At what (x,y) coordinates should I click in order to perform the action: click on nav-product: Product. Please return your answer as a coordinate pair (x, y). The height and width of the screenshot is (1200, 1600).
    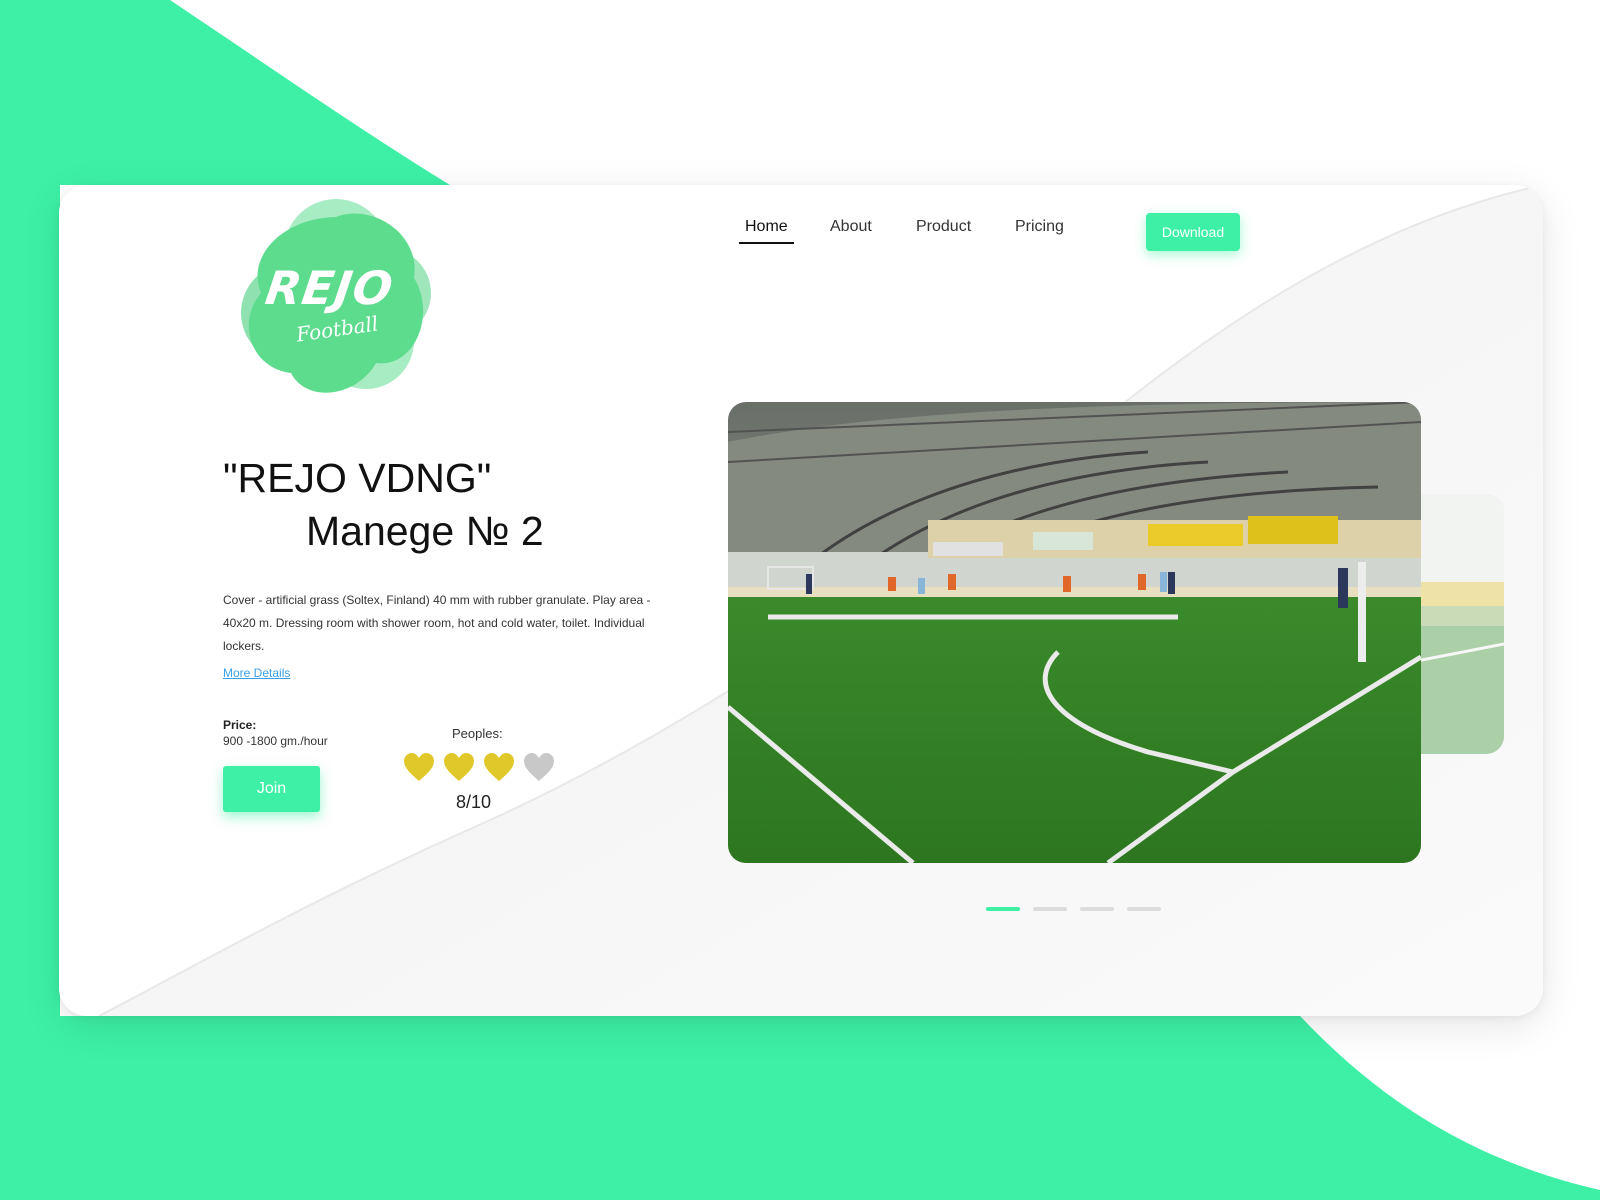
    Looking at the image, I should click on (943, 230).